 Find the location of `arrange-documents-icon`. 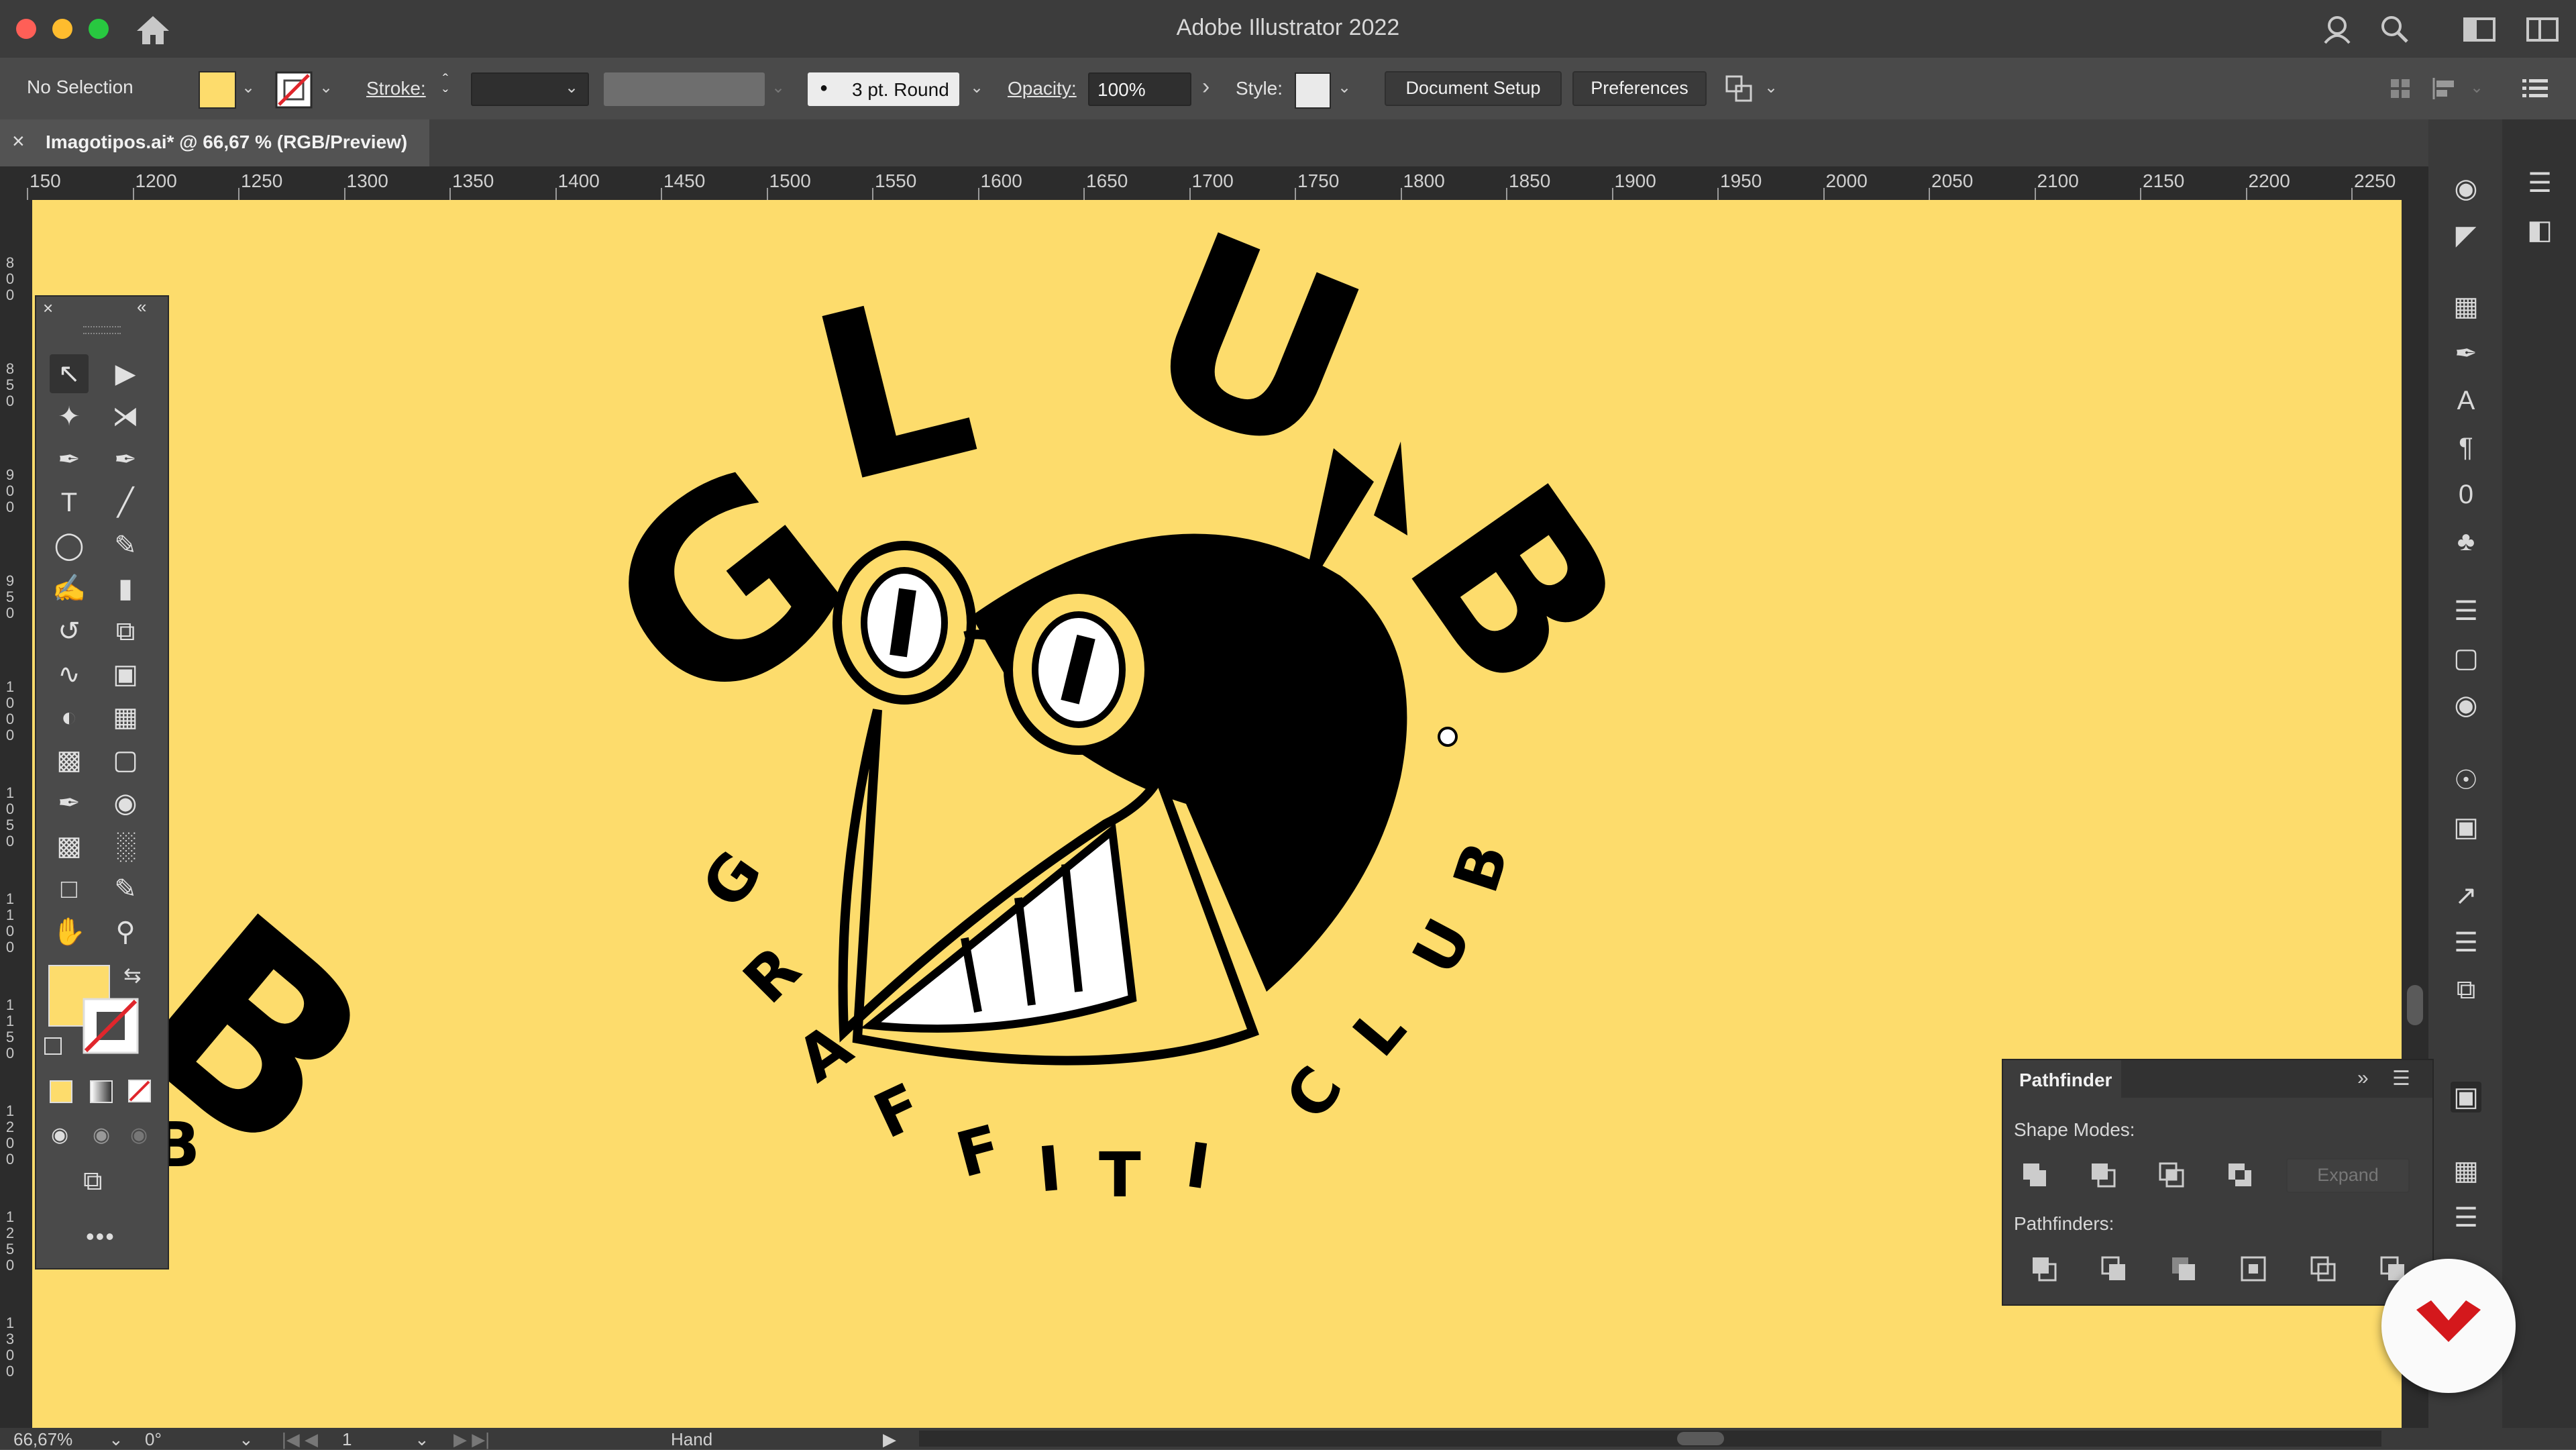

arrange-documents-icon is located at coordinates (2543, 29).